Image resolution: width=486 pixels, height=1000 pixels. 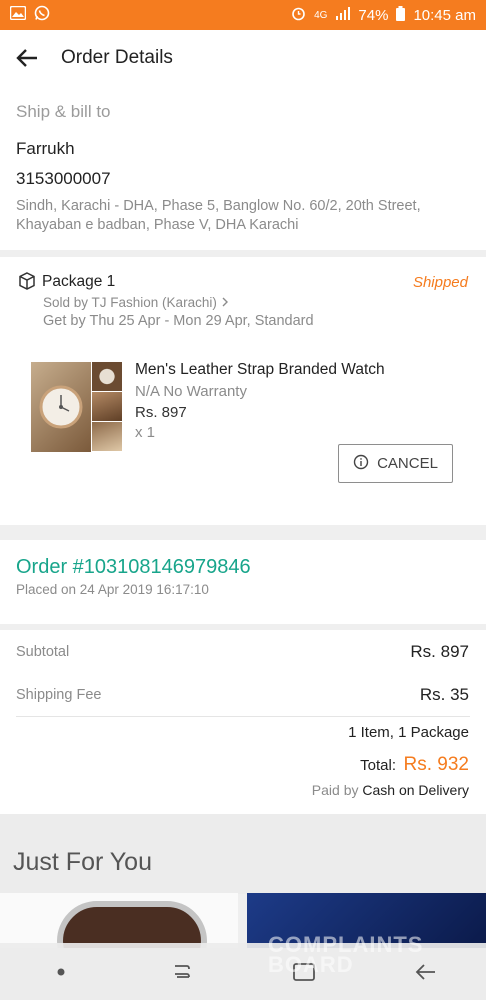 What do you see at coordinates (243, 15) in the screenshot?
I see `status-bar: 4G 74% 10:45 am` at bounding box center [243, 15].